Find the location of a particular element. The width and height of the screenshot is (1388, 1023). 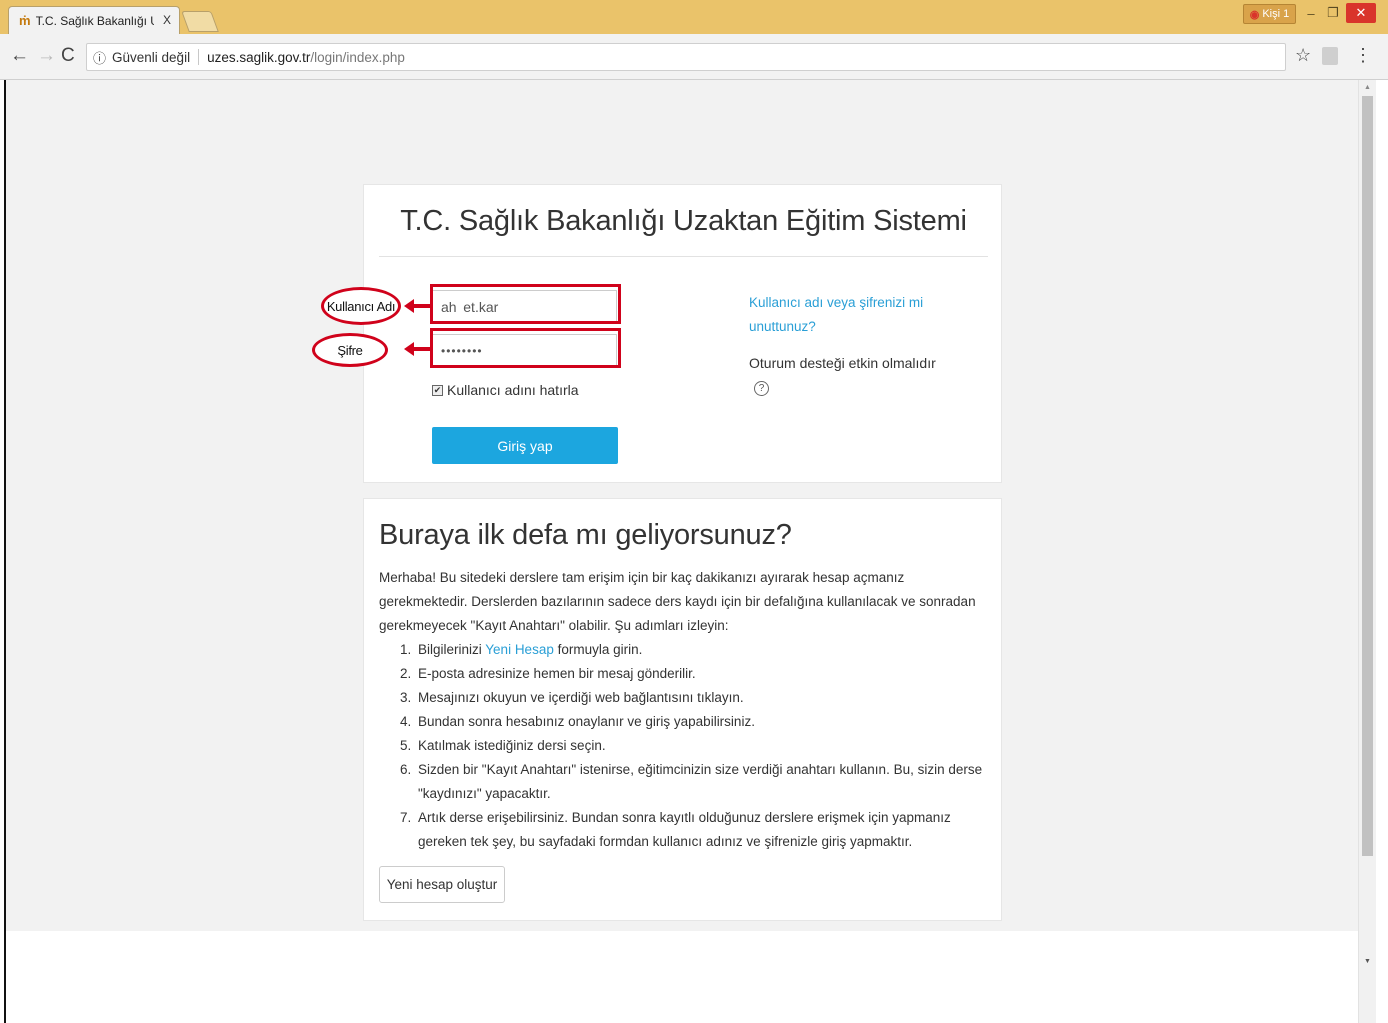

step-text-pre: Bilgilerinizi is located at coordinates (452, 649).